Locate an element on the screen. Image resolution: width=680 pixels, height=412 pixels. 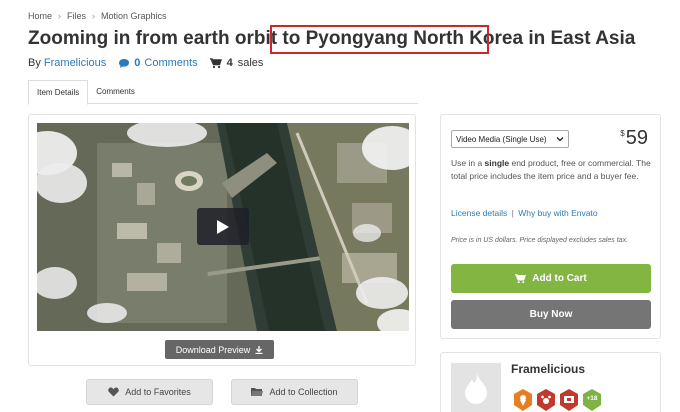
author-link: Framelicious is located at coordinates (75, 63).